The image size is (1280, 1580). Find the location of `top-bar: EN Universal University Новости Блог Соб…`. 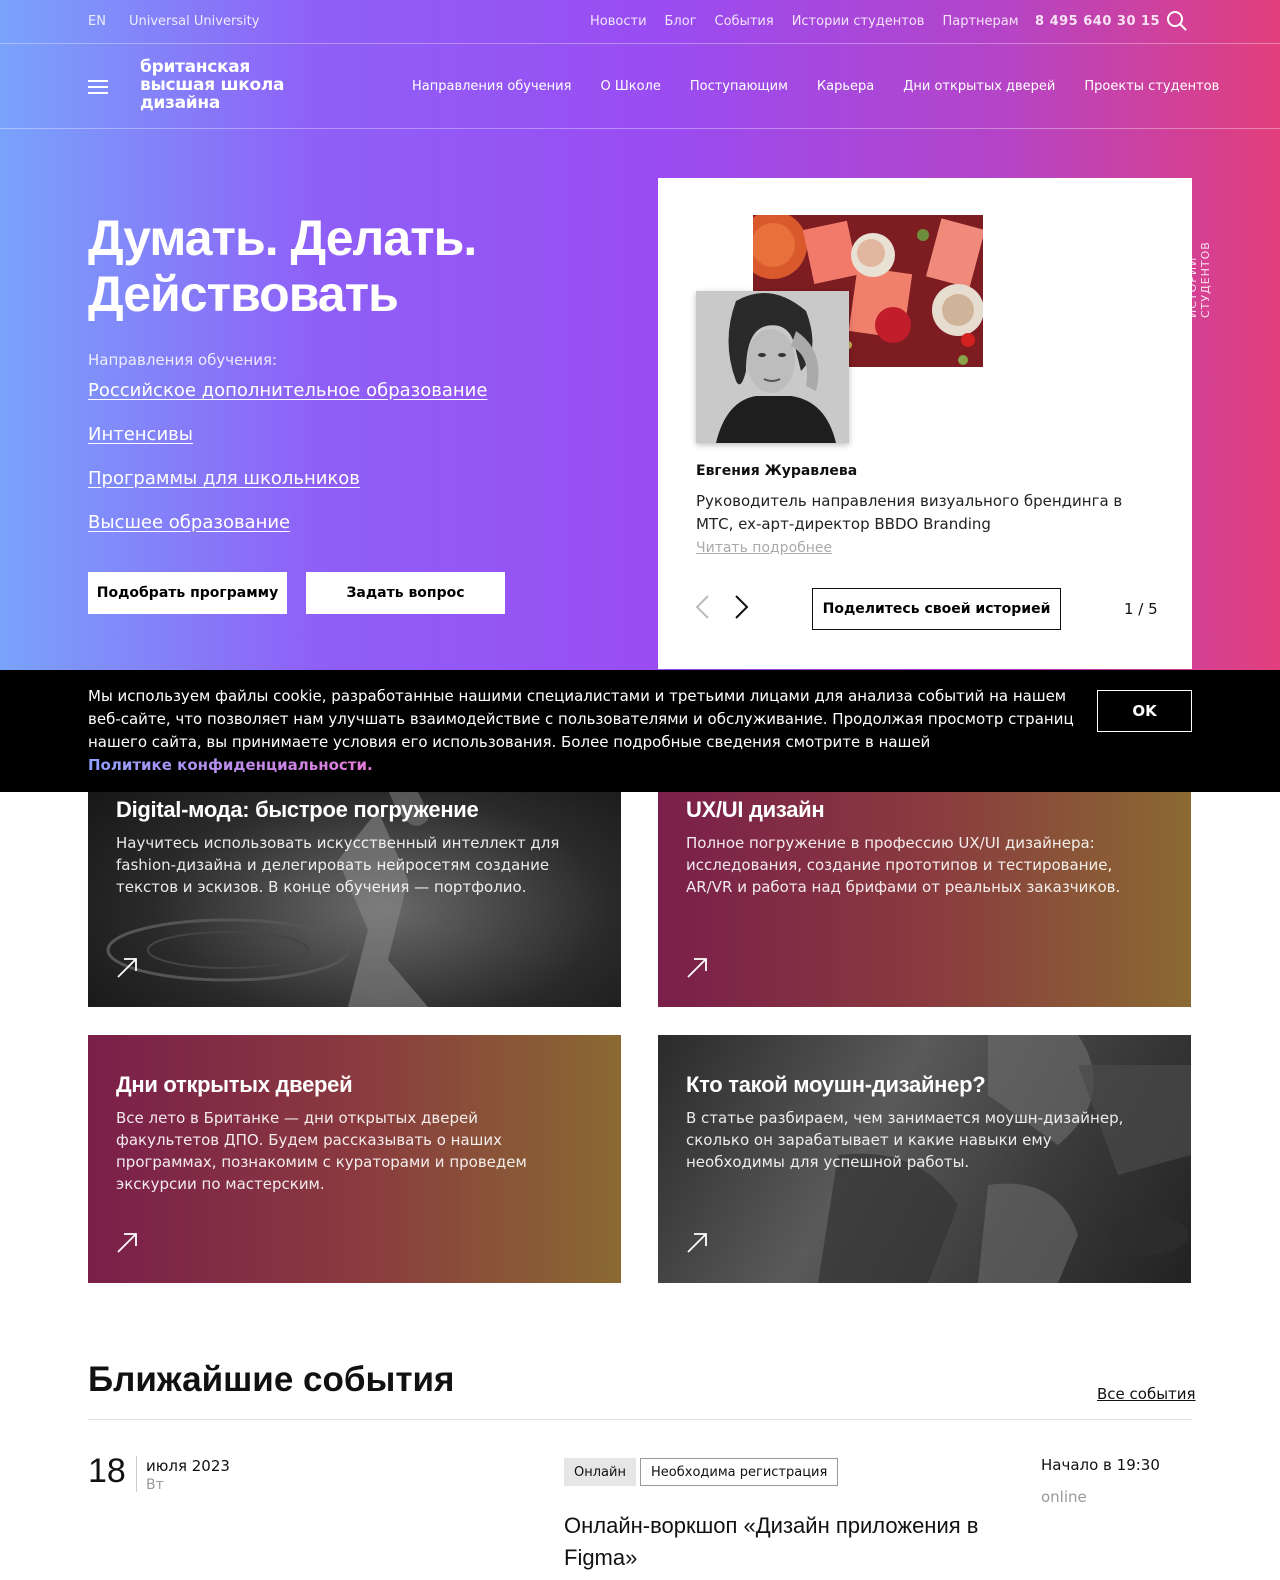

top-bar: EN Universal University Новости Блог Соб… is located at coordinates (640, 22).